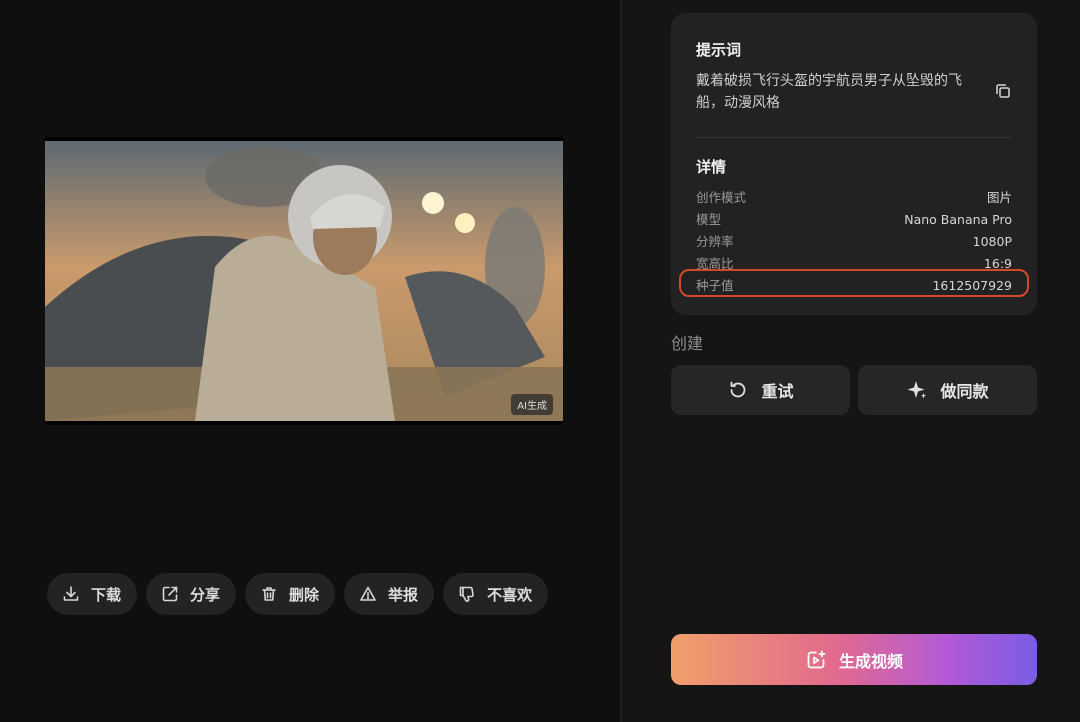 Image resolution: width=1080 pixels, height=722 pixels. I want to click on prompt-title: 提示词, so click(719, 50).